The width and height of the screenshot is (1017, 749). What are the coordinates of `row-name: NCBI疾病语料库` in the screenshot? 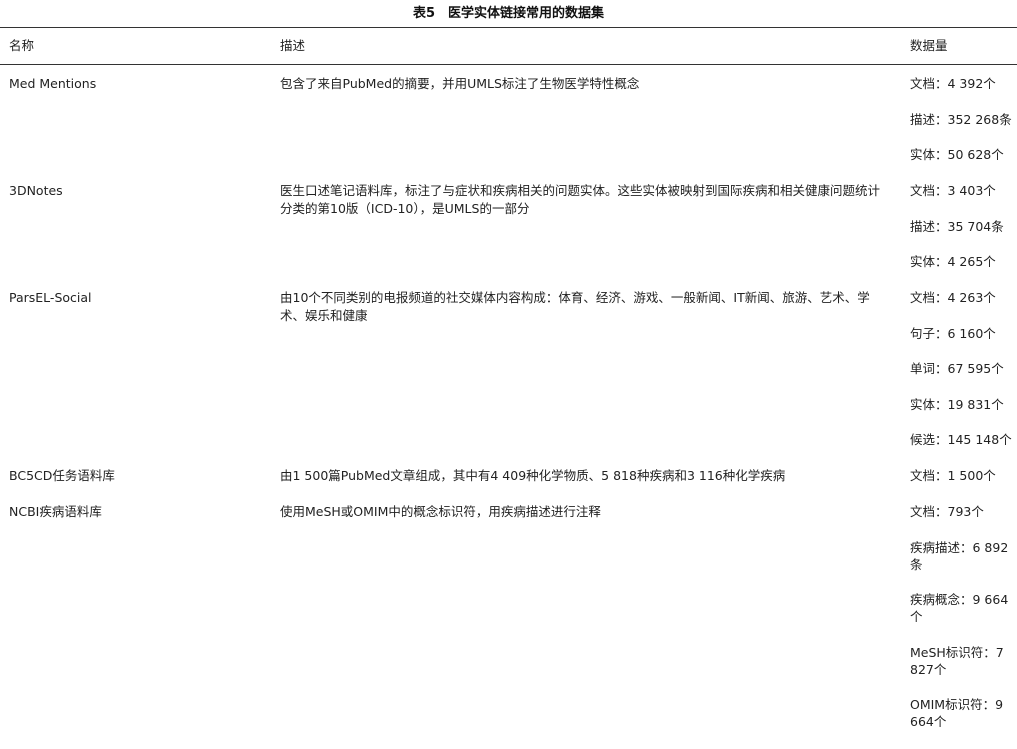 It's located at (55, 511).